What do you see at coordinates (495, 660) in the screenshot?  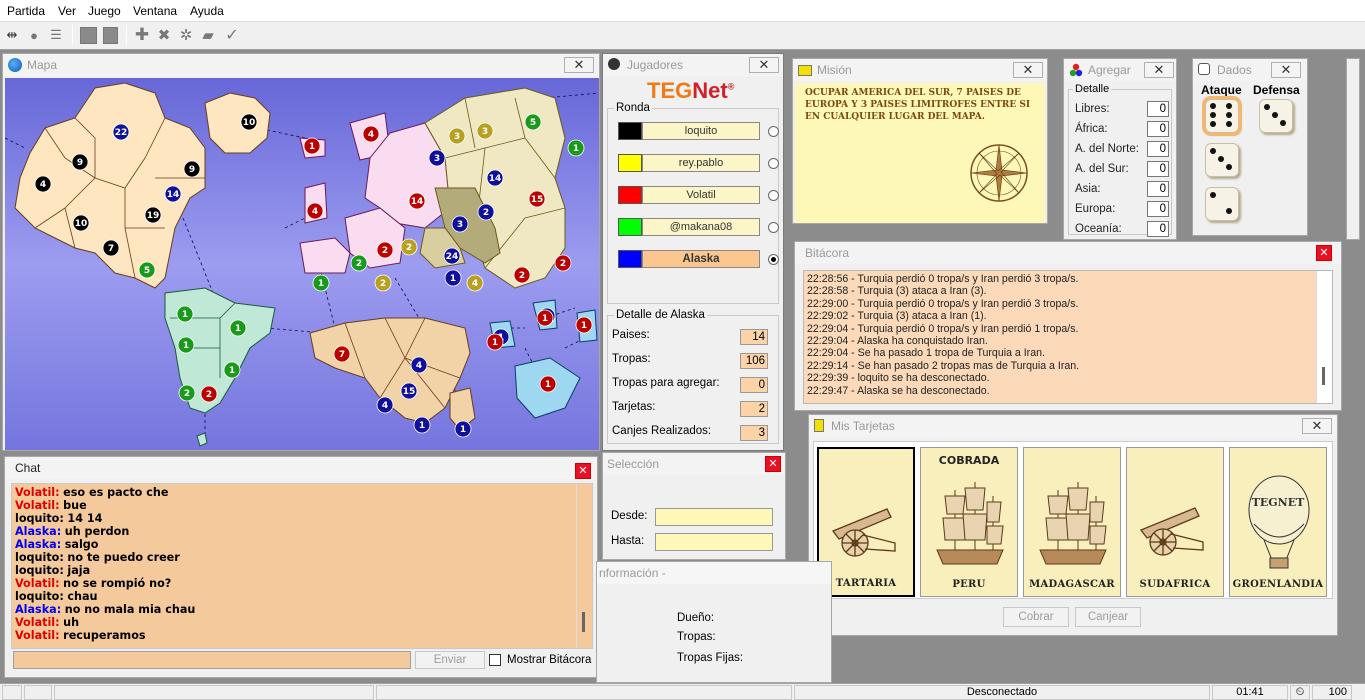 I see `show-log-checkbox` at bounding box center [495, 660].